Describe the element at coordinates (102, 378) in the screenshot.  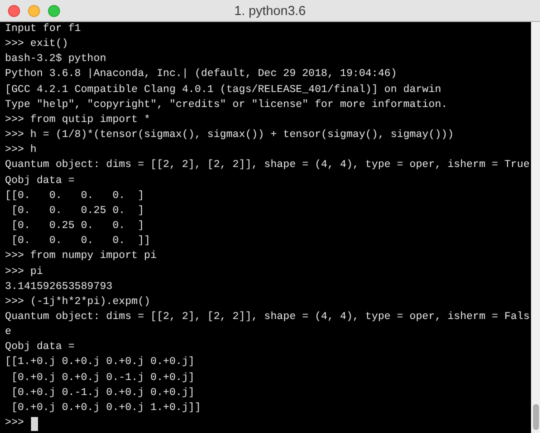
I see `terminal-line: [0.+0.j 0.+0.j 0.-1.j 0.+0.j]` at that location.